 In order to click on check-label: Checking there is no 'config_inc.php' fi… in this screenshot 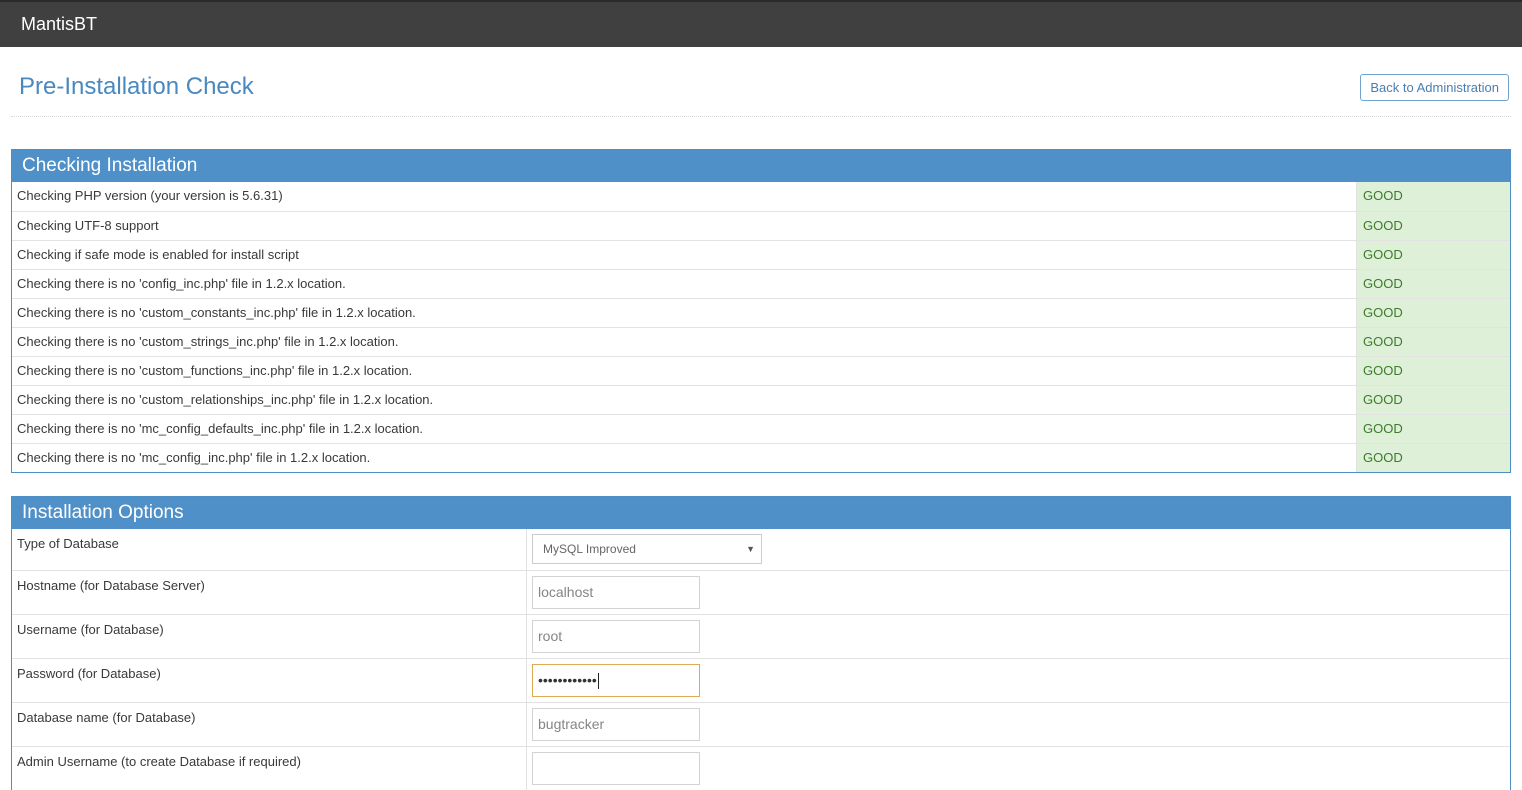, I will do `click(181, 283)`.